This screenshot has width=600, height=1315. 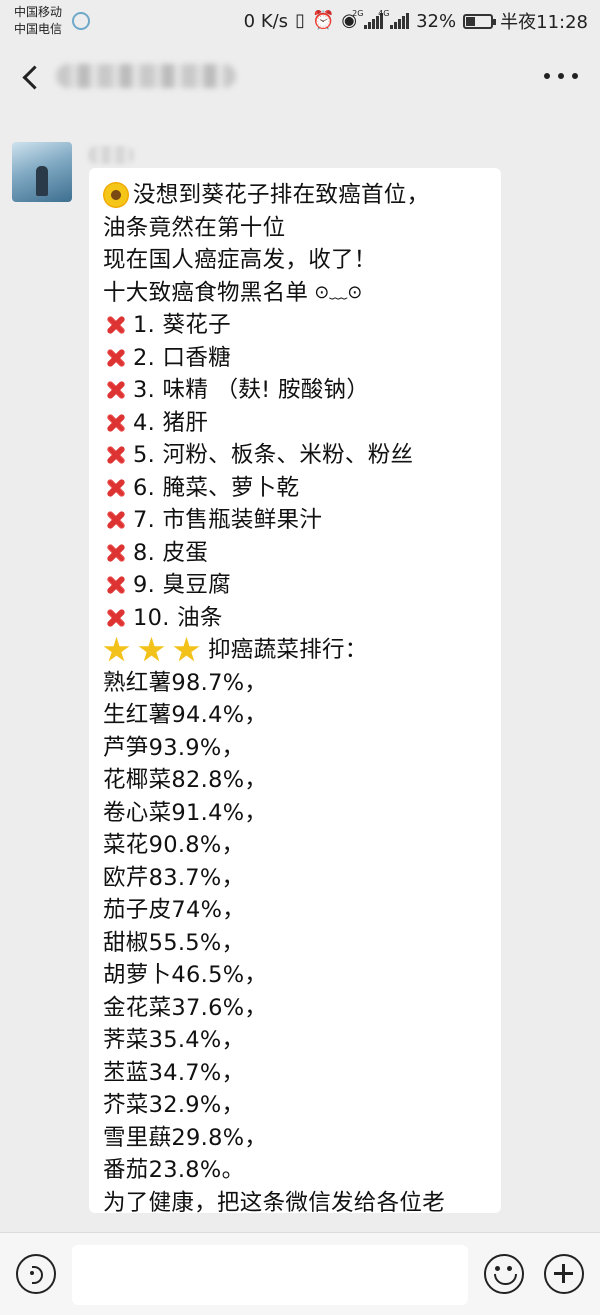 What do you see at coordinates (171, 552) in the screenshot?
I see `message-text: 8. 皮蛋` at bounding box center [171, 552].